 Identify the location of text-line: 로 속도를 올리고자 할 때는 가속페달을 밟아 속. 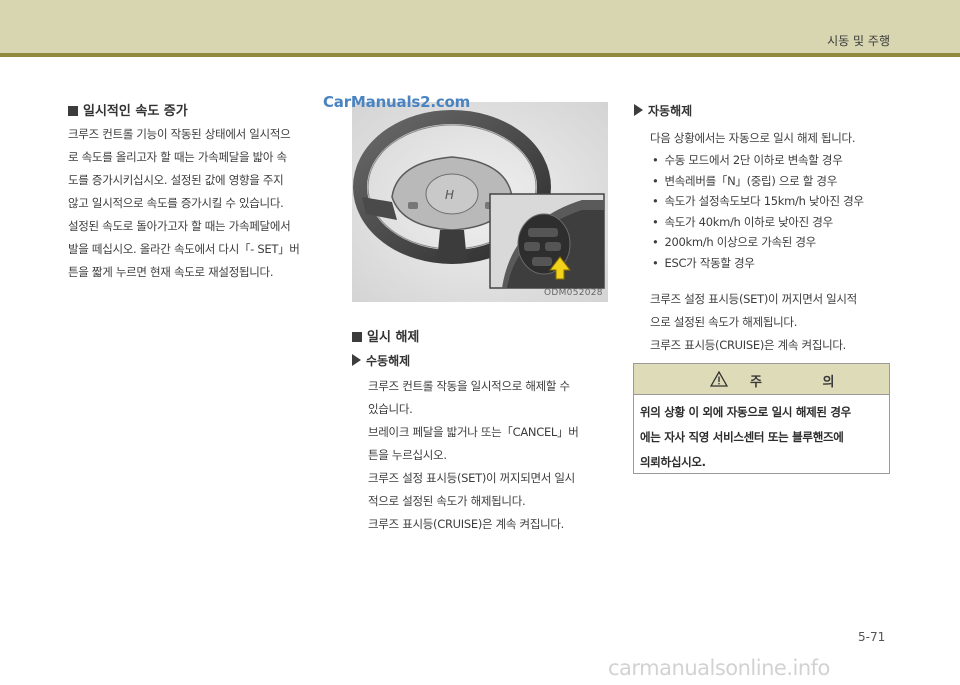
(177, 157).